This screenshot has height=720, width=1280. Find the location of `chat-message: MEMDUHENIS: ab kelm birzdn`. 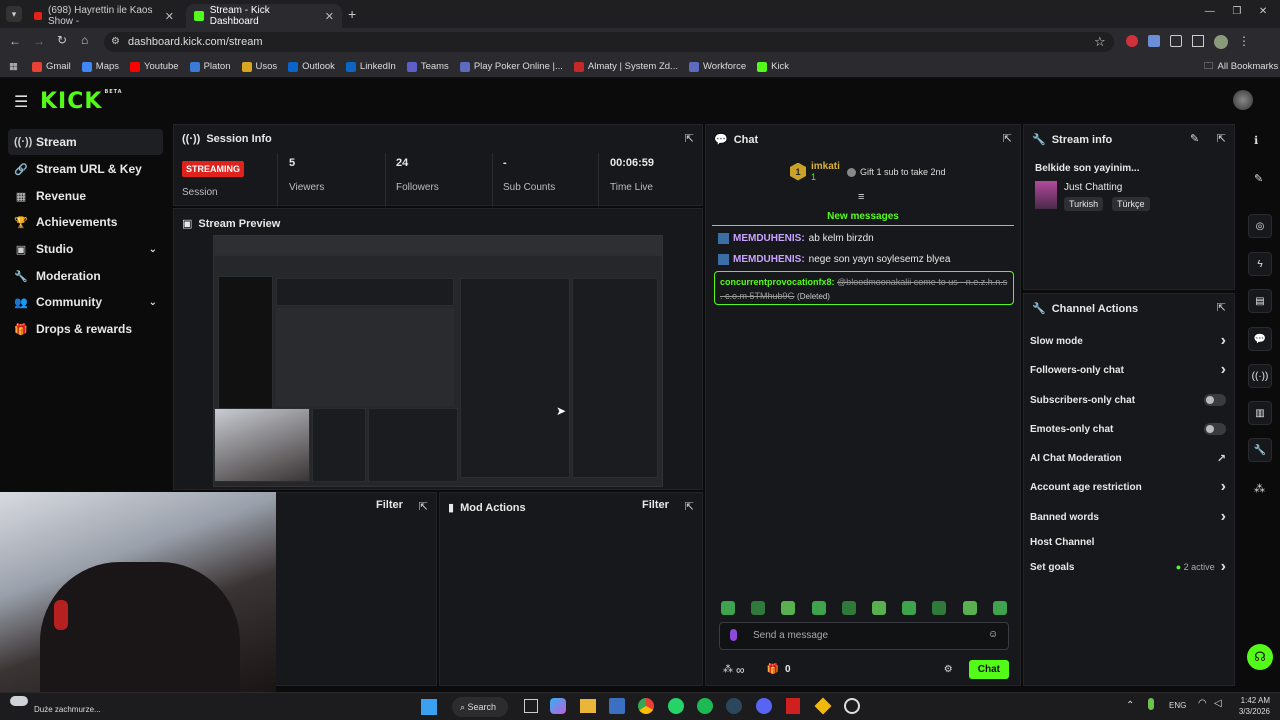

chat-message: MEMDUHENIS: ab kelm birzdn is located at coordinates (796, 238).